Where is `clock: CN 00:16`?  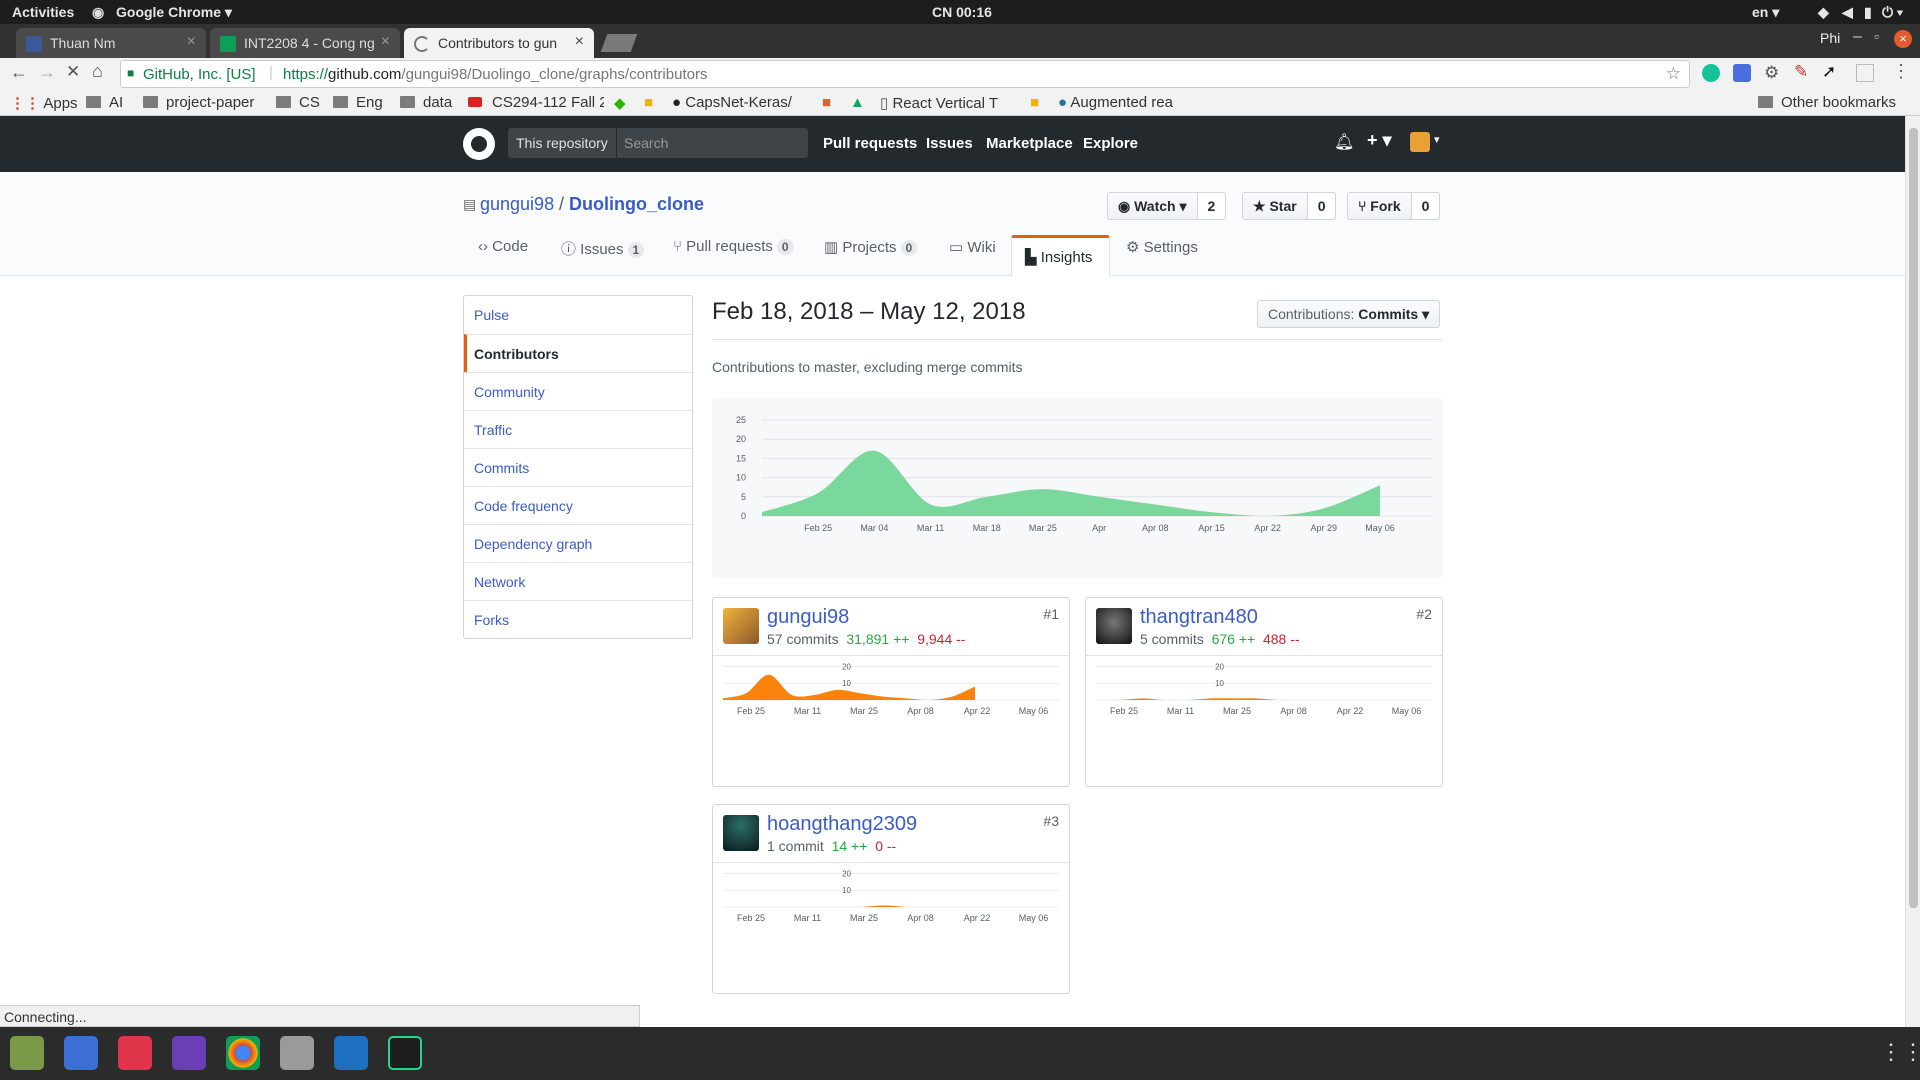
clock: CN 00:16 is located at coordinates (962, 12).